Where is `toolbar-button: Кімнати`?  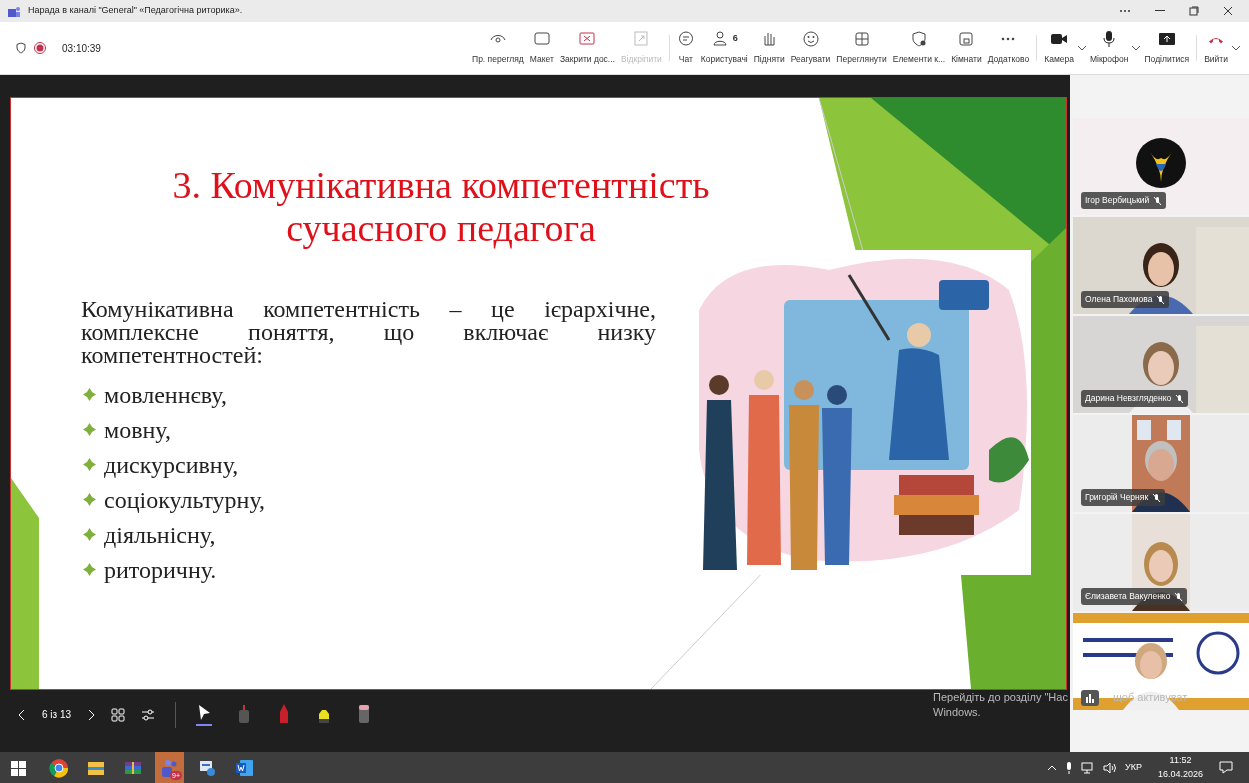 toolbar-button: Кімнати is located at coordinates (966, 48).